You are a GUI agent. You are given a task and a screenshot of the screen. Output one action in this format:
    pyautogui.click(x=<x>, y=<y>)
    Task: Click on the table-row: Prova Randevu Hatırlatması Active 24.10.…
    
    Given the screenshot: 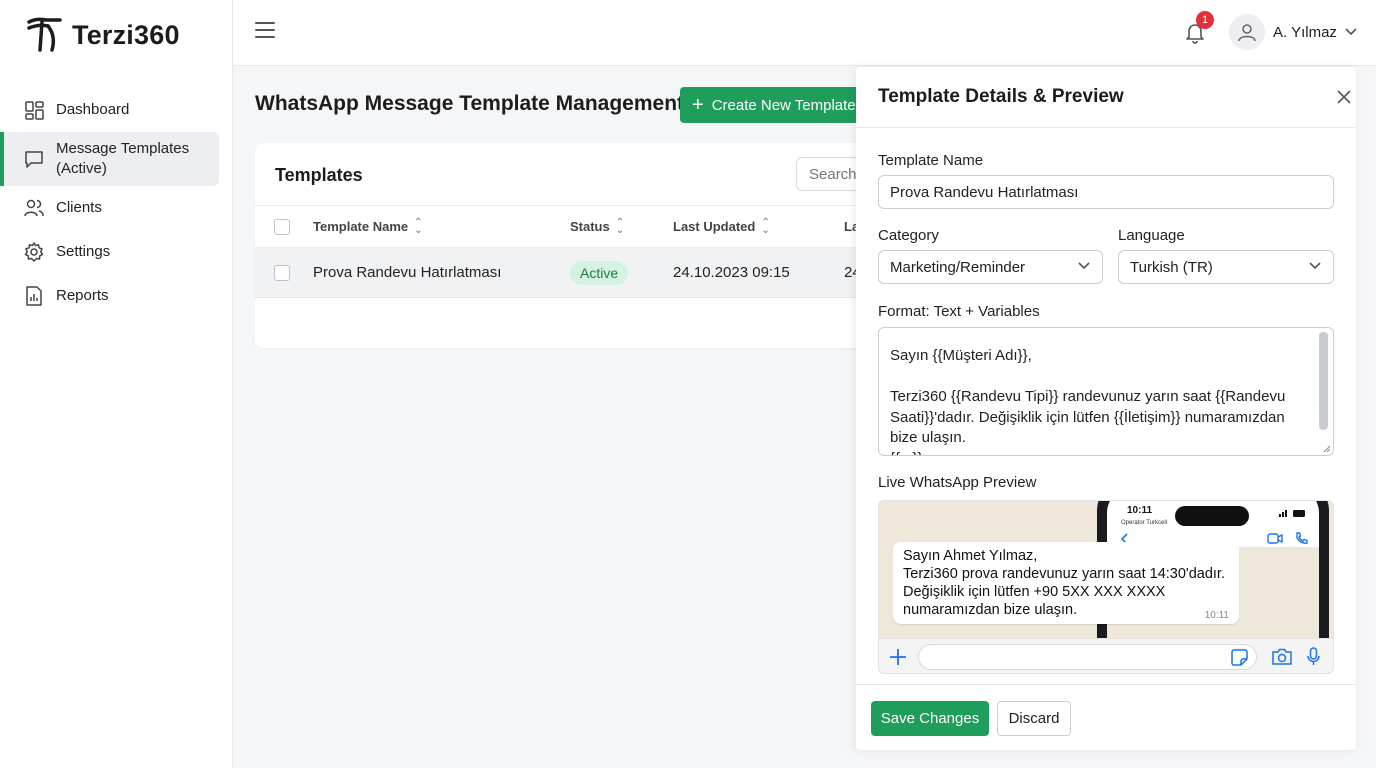 What is the action you would take?
    pyautogui.click(x=575, y=273)
    